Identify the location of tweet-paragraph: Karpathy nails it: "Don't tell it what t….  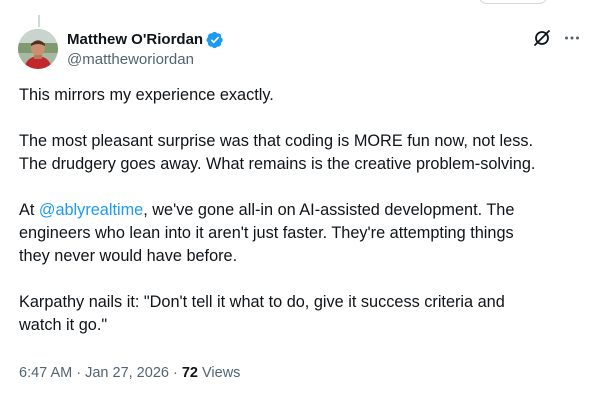
(301, 314).